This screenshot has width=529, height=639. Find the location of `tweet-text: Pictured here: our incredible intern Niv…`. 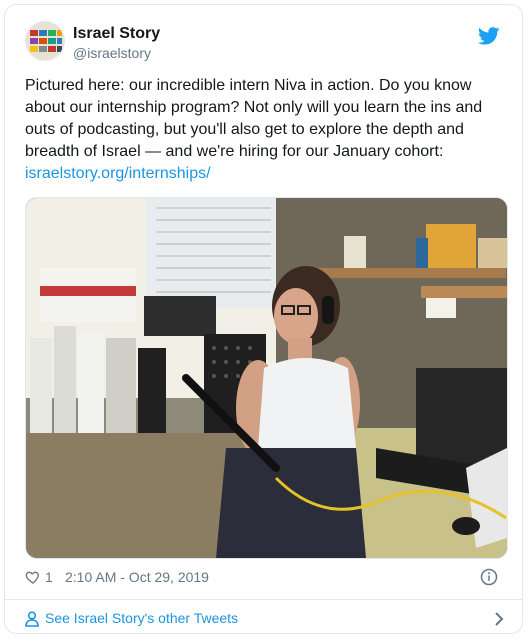

tweet-text: Pictured here: our incredible intern Niv… is located at coordinates (255, 130).